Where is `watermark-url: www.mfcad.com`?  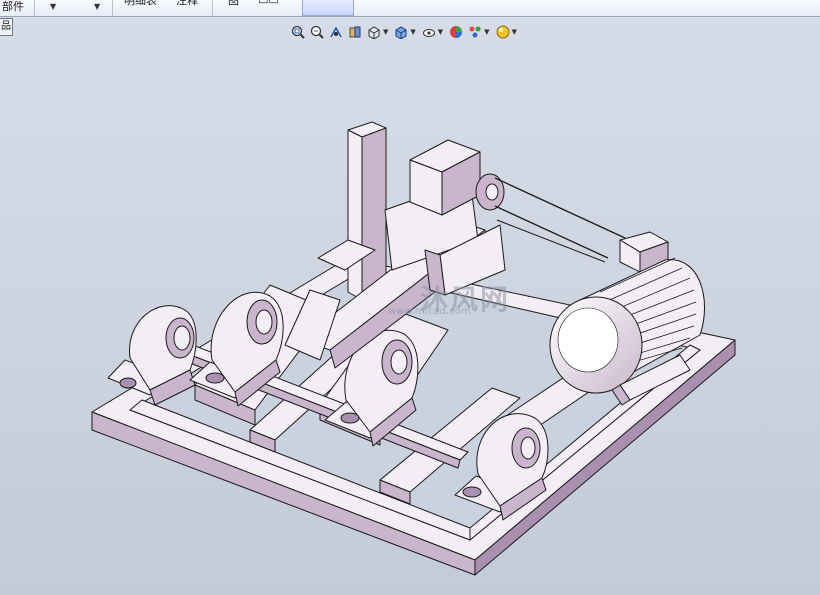
watermark-url: www.mfcad.com is located at coordinates (429, 311).